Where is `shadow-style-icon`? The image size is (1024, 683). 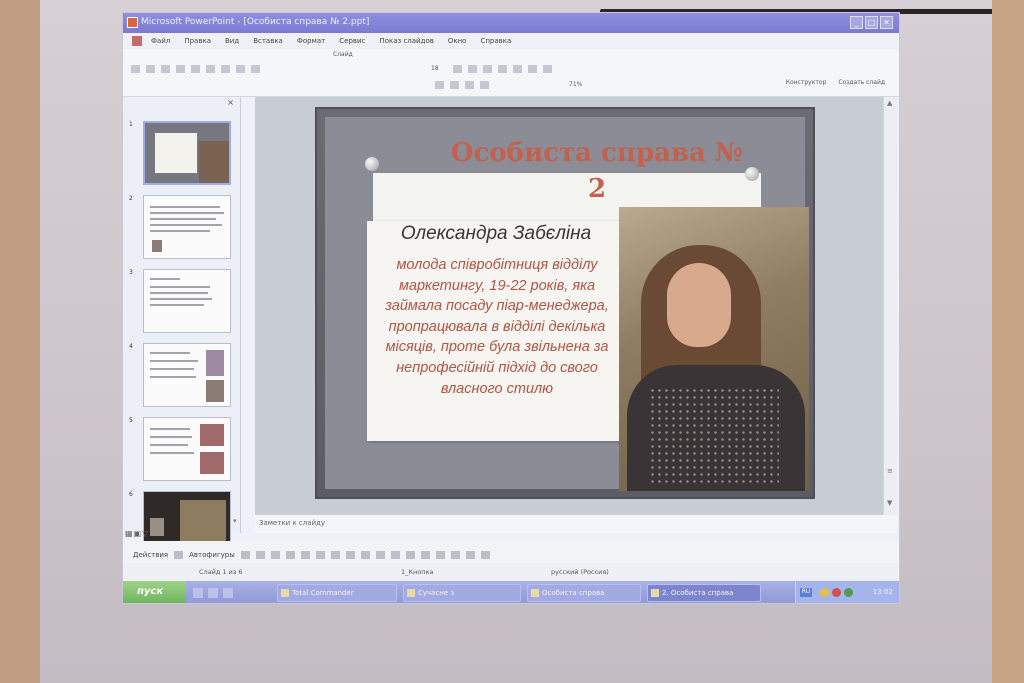 shadow-style-icon is located at coordinates (470, 555).